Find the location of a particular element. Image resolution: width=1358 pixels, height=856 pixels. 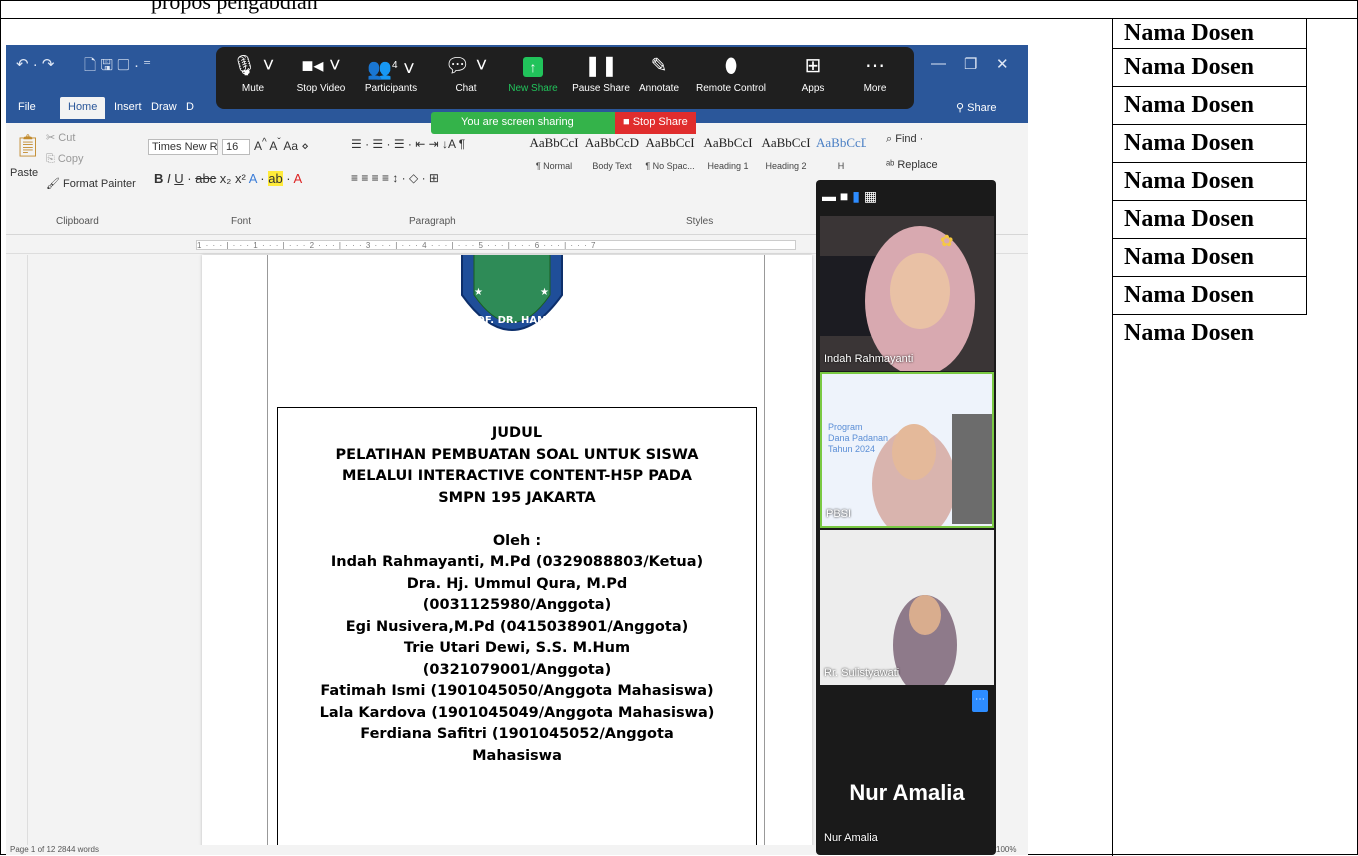

tab-design: D is located at coordinates (190, 107).